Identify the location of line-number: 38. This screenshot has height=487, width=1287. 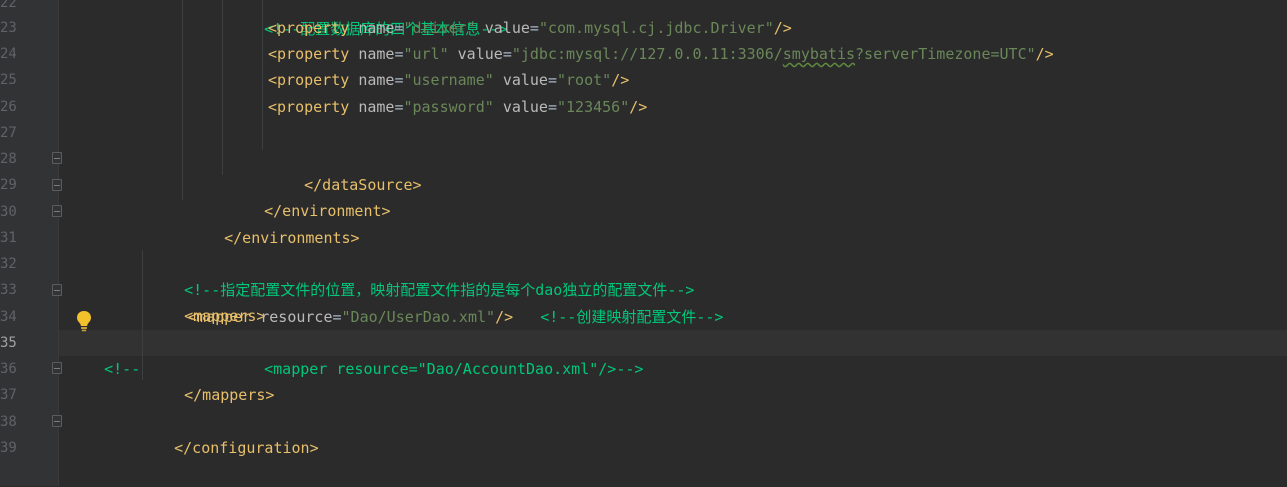
(8, 422).